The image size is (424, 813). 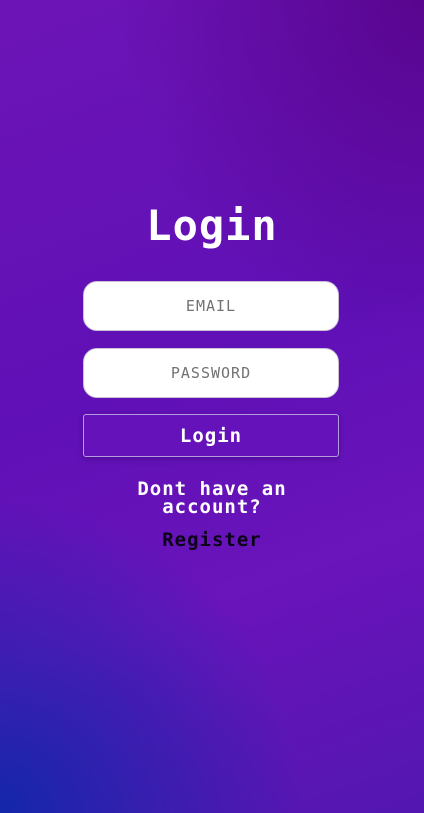 What do you see at coordinates (212, 540) in the screenshot?
I see `register-link: Register` at bounding box center [212, 540].